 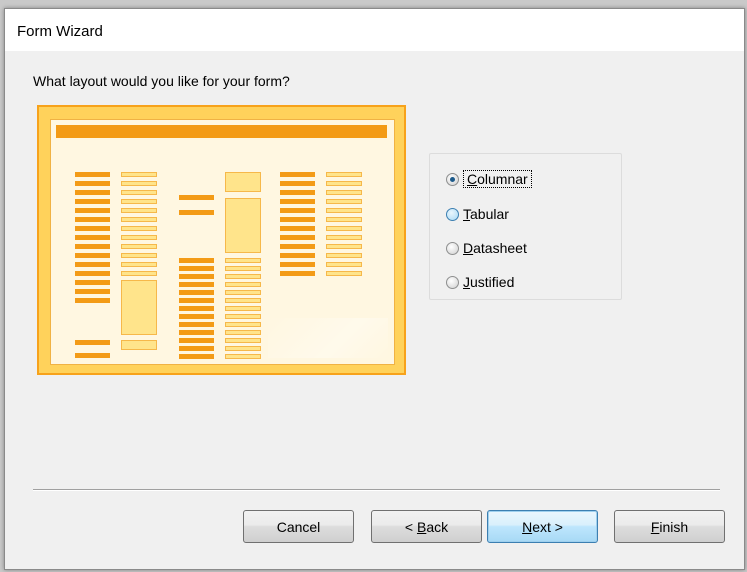 What do you see at coordinates (489, 282) in the screenshot?
I see `justified-label: Justified` at bounding box center [489, 282].